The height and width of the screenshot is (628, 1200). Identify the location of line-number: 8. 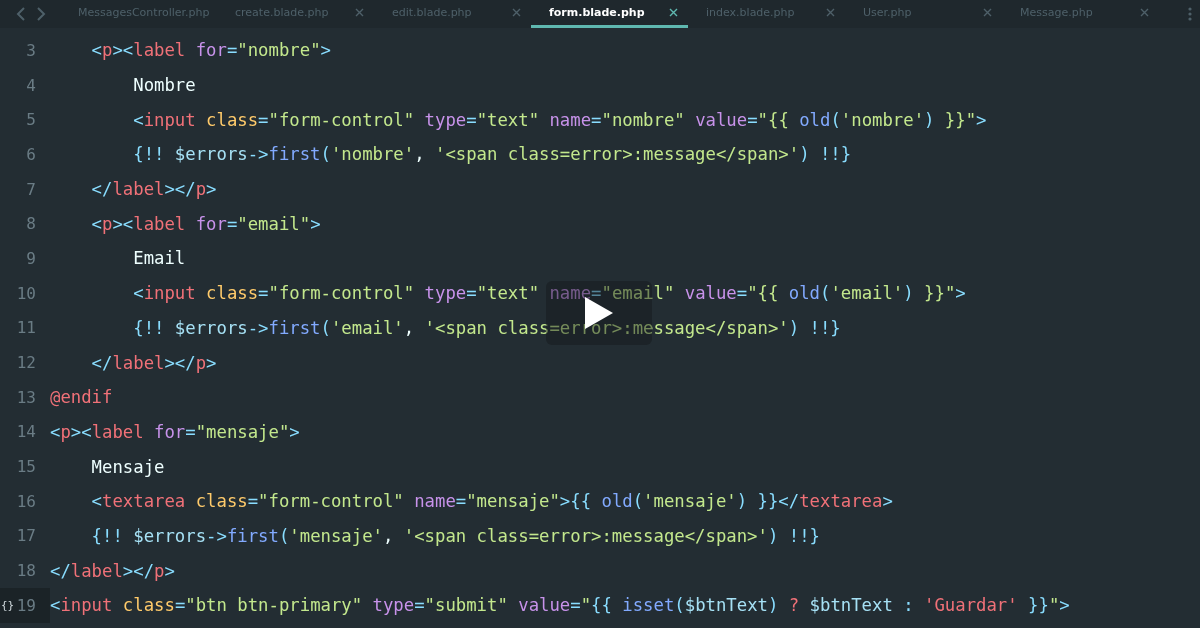
(31, 224).